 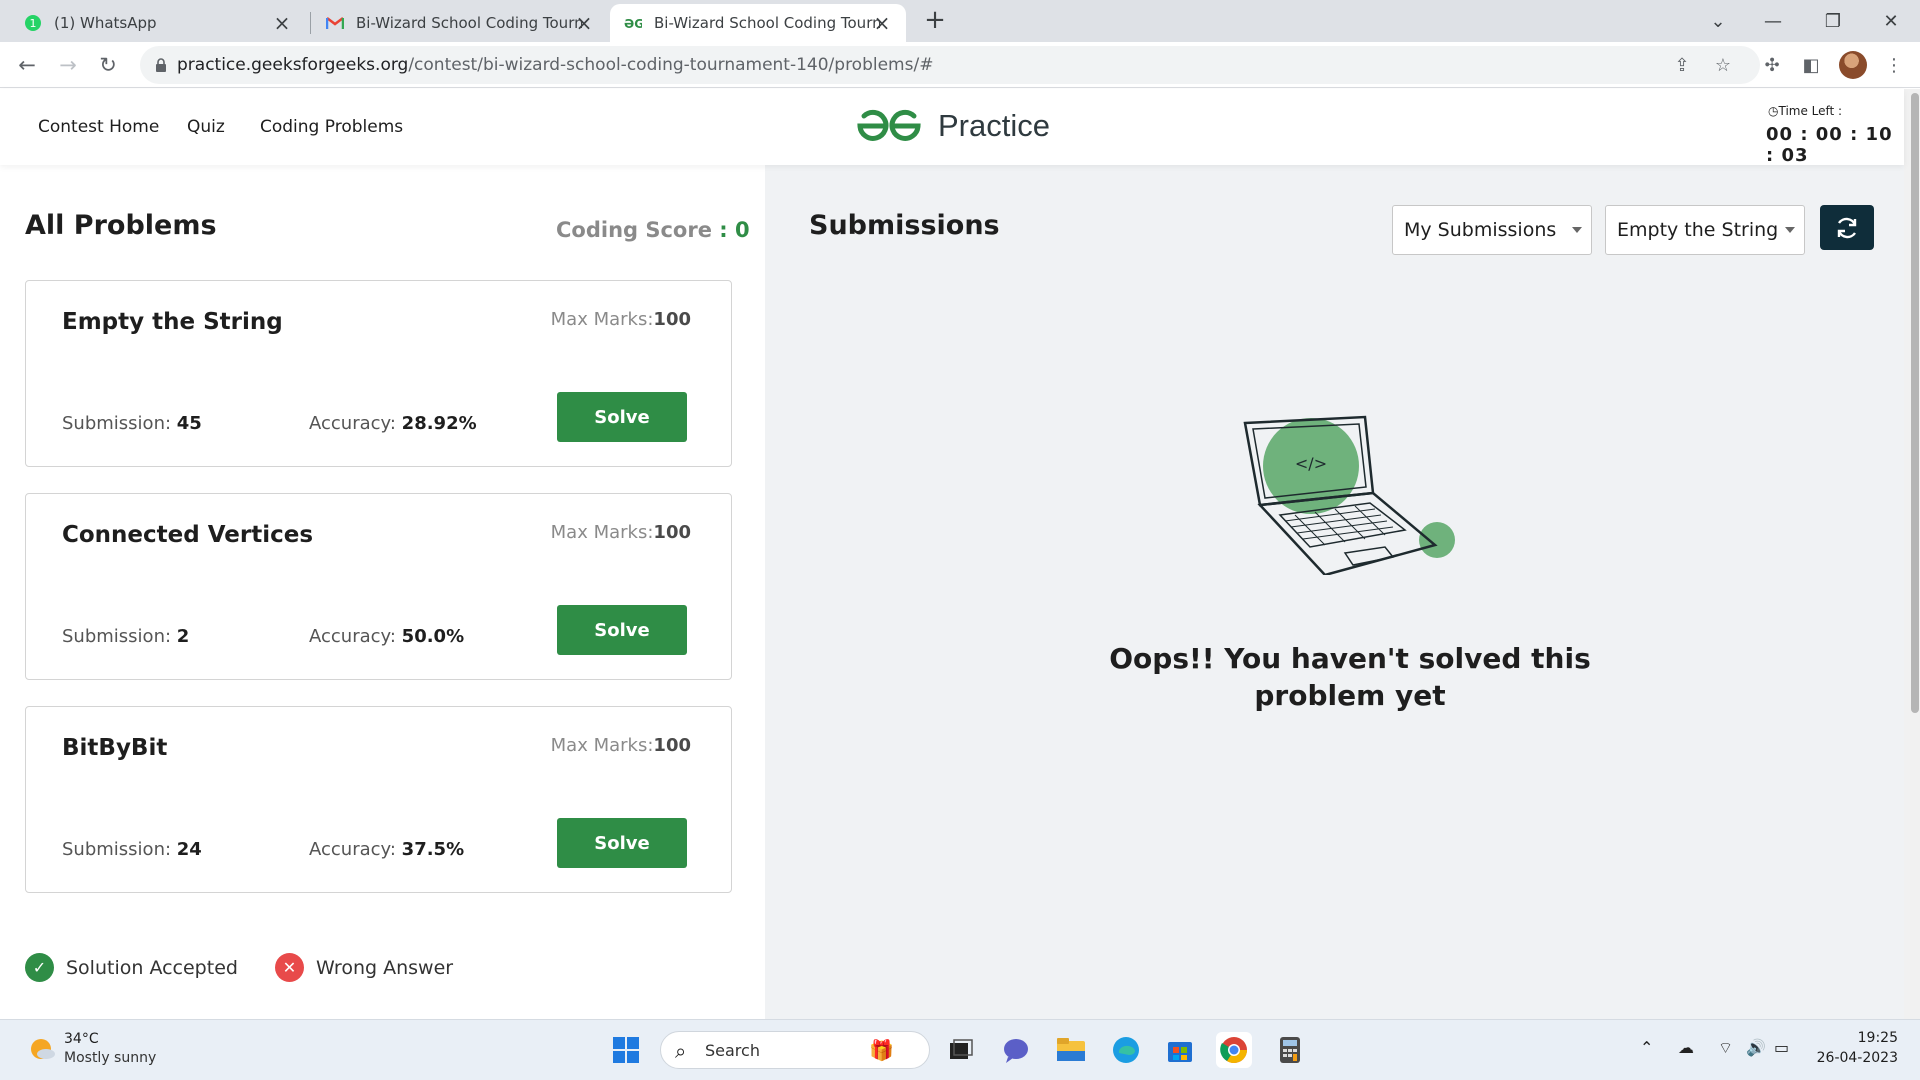 I want to click on lock-icon, so click(x=161, y=65).